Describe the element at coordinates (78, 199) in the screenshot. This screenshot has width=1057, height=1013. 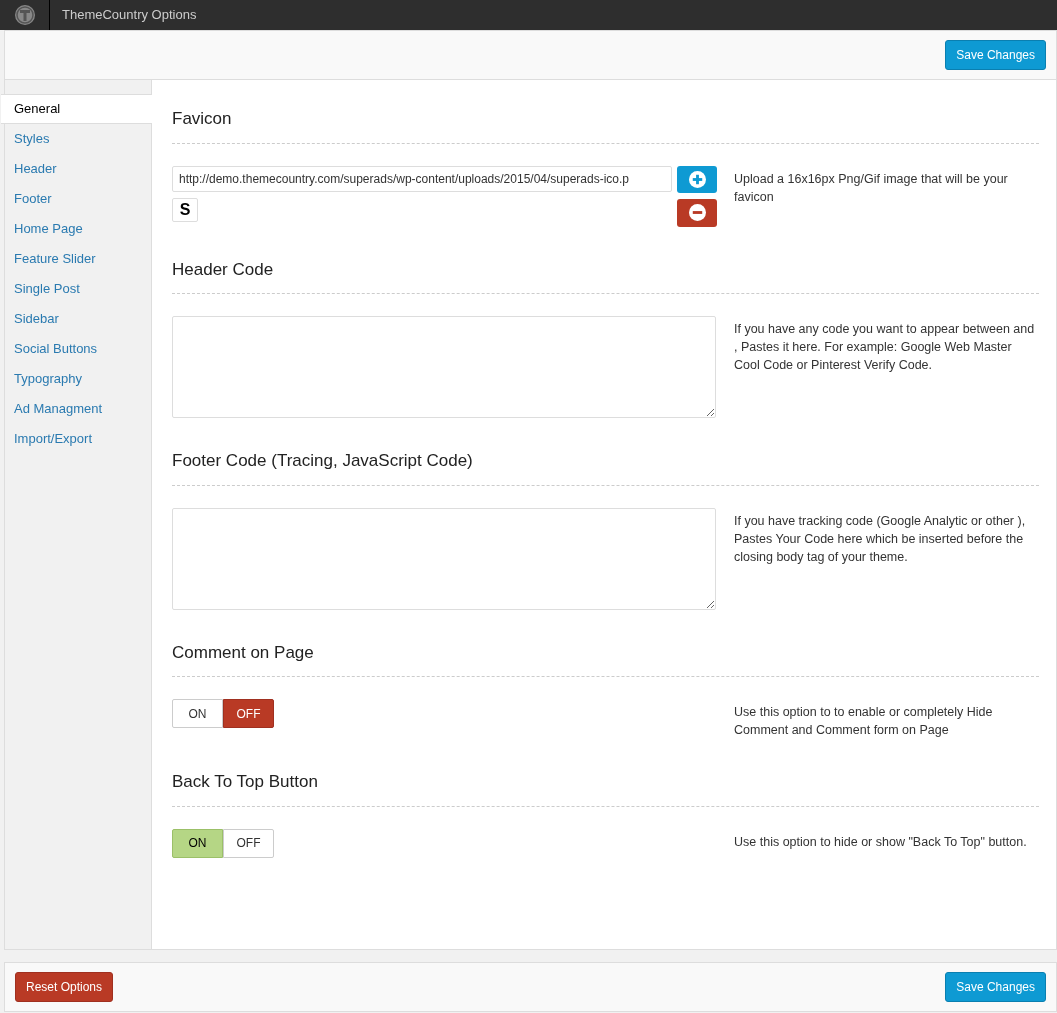
I see `sidebar-item: Footer` at that location.